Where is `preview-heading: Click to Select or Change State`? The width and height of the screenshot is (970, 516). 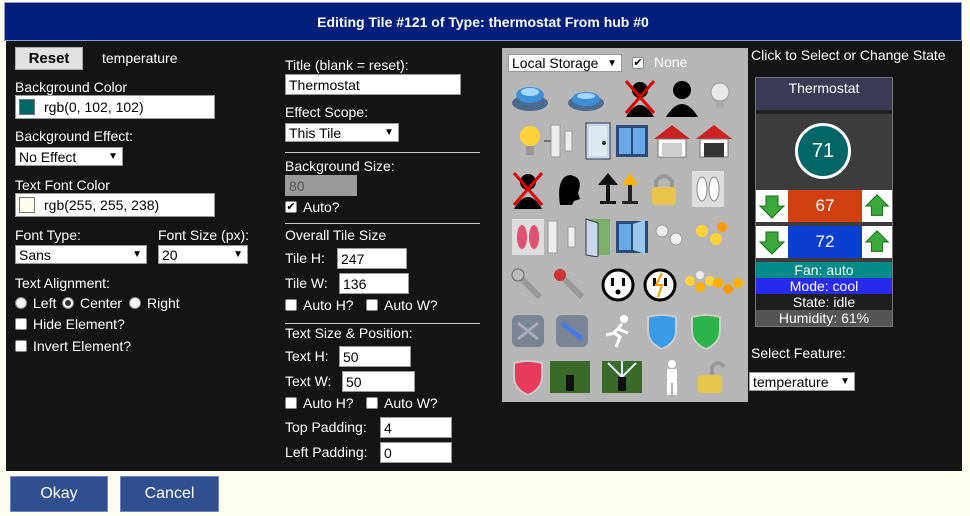
preview-heading: Click to Select or Change State is located at coordinates (848, 55).